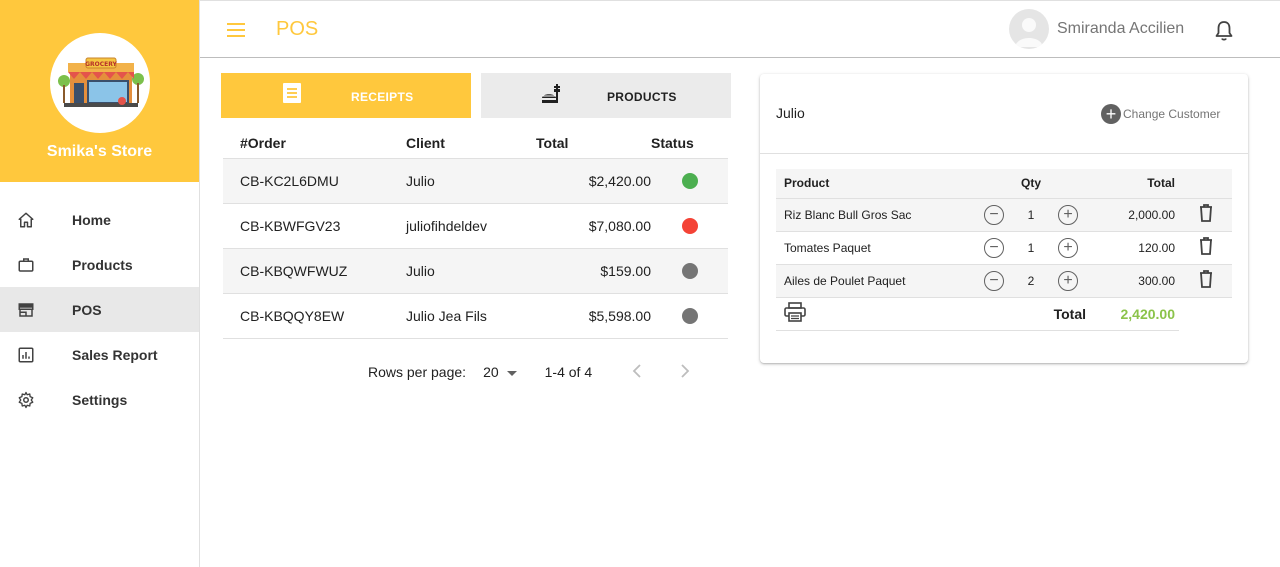  I want to click on table-header-row: #Order Client Total Status, so click(475, 143).